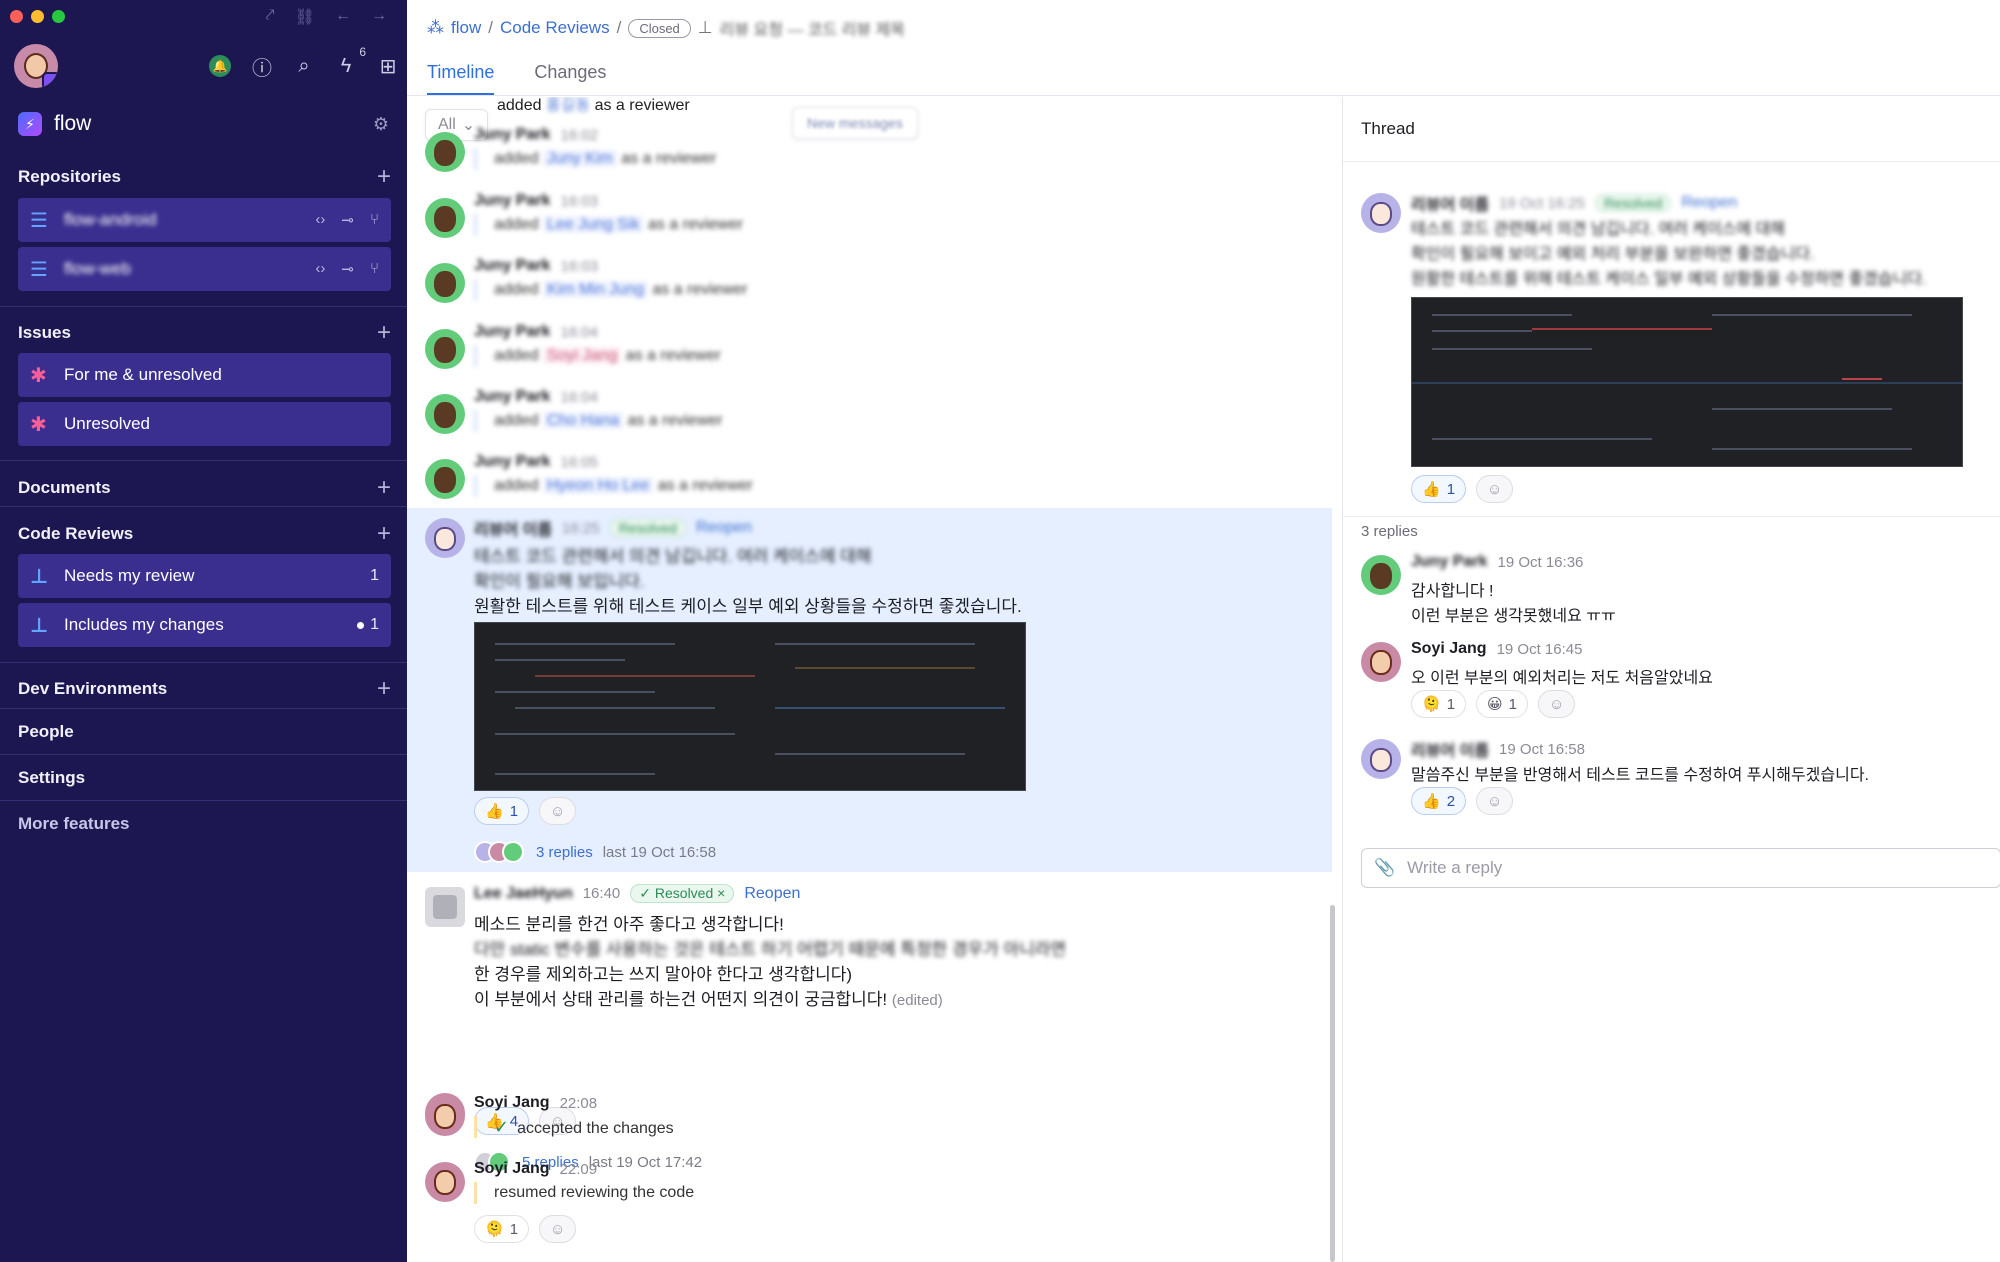 The height and width of the screenshot is (1262, 2000). What do you see at coordinates (204, 424) in the screenshot?
I see `issues-unresolved-item: ✱ Unresolved` at bounding box center [204, 424].